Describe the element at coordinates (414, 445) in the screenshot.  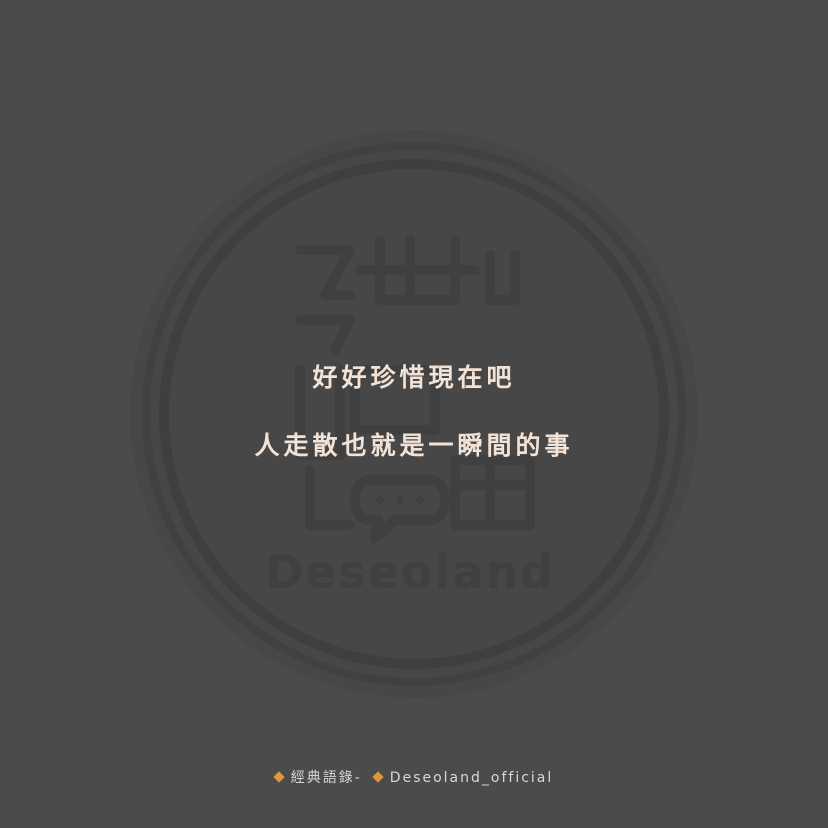
I see `quote-line-2: 人走散也就是一瞬間的事` at that location.